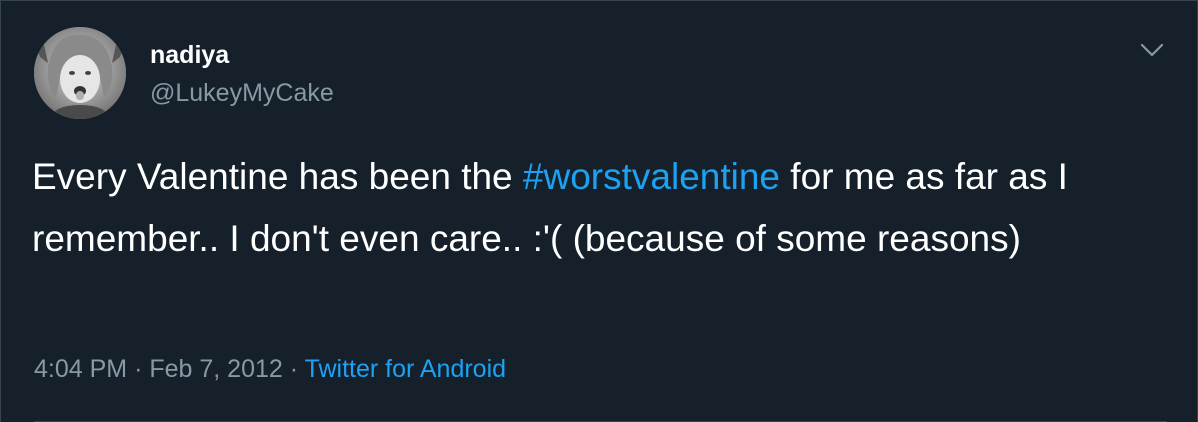 The width and height of the screenshot is (1198, 422). Describe the element at coordinates (242, 93) in the screenshot. I see `user-handle: @LukeyMyCake` at that location.